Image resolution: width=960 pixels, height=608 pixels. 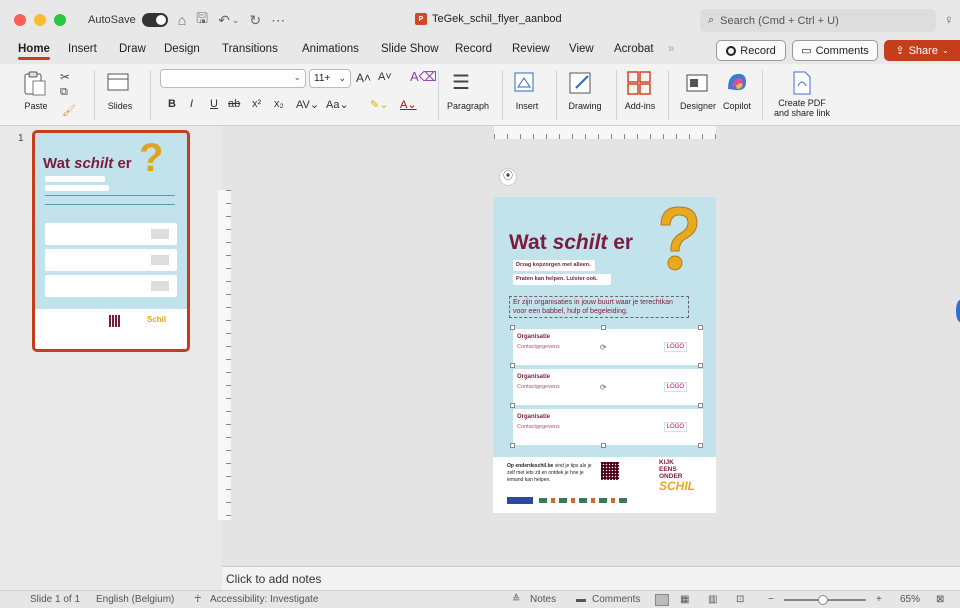 I want to click on create-pdf-icon, so click(x=802, y=83).